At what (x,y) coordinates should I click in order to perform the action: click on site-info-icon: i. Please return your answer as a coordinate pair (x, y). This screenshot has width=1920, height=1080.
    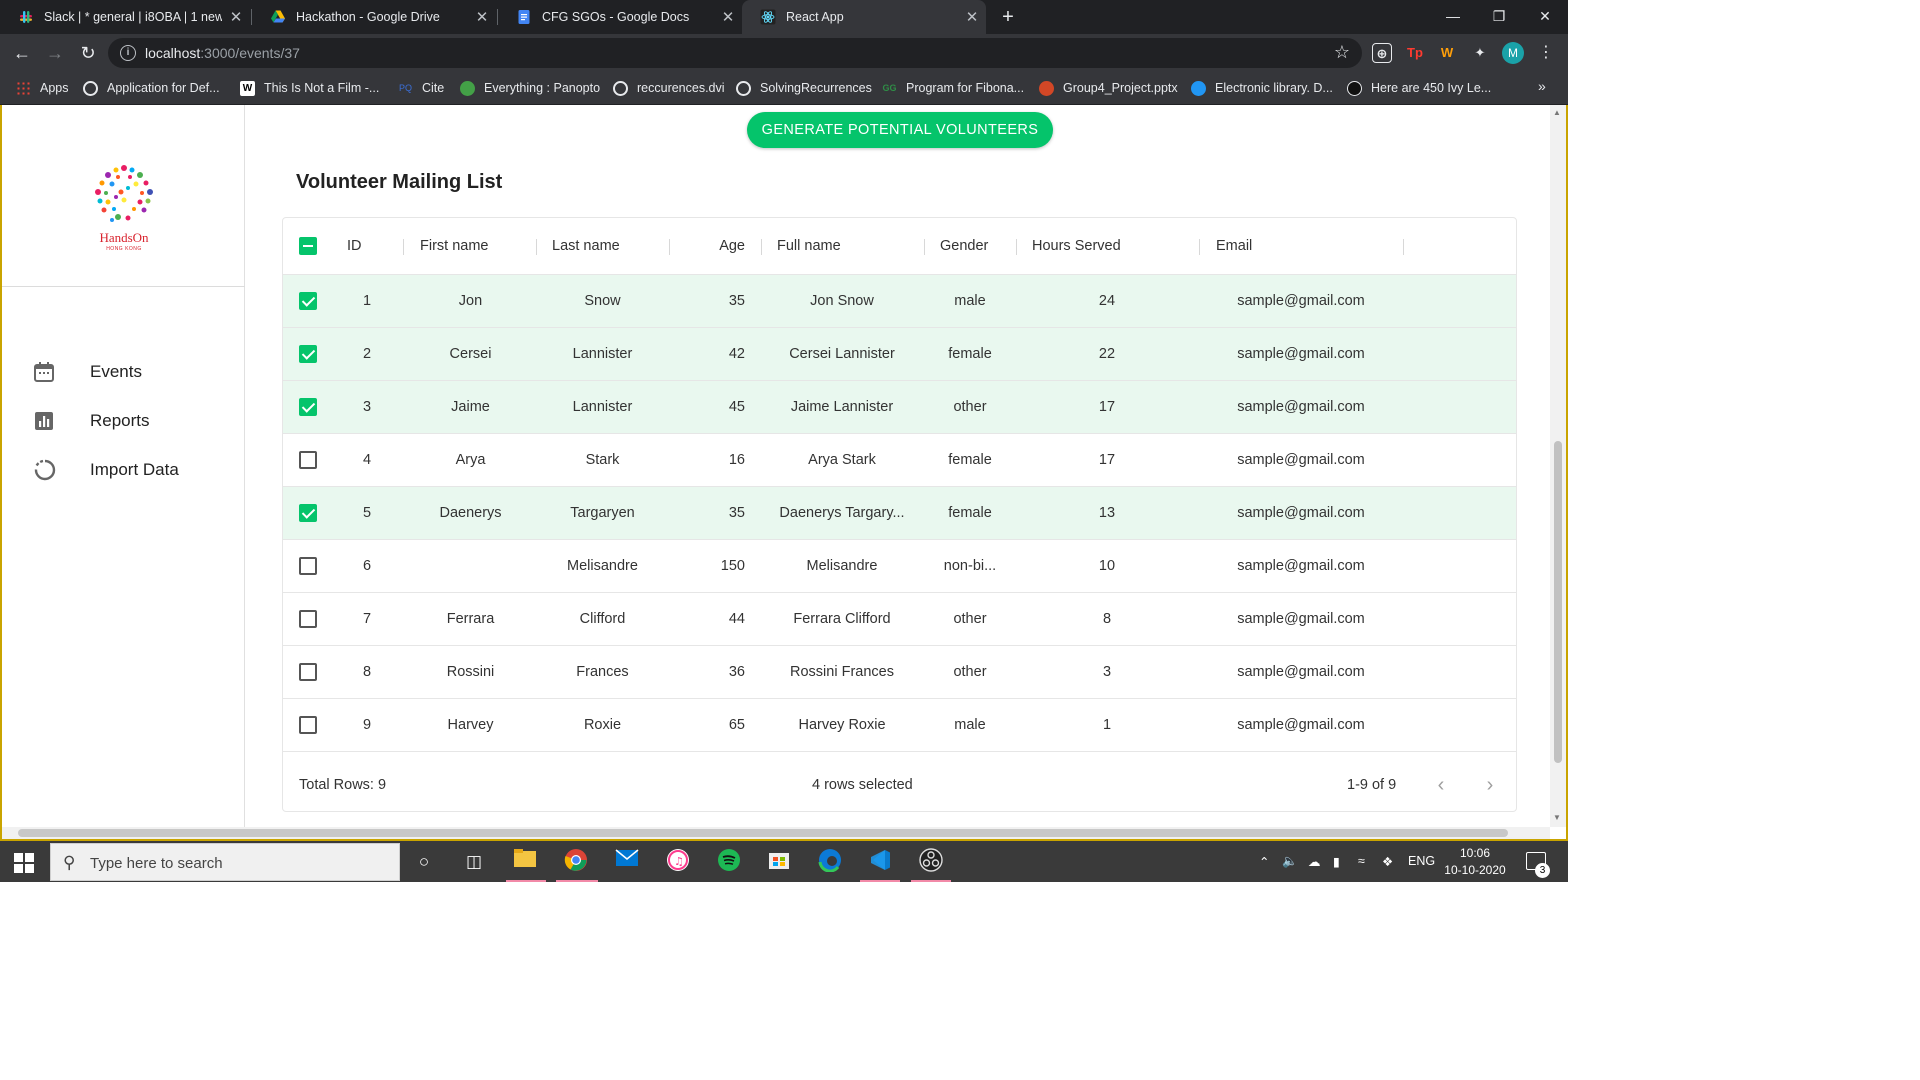
    Looking at the image, I should click on (128, 53).